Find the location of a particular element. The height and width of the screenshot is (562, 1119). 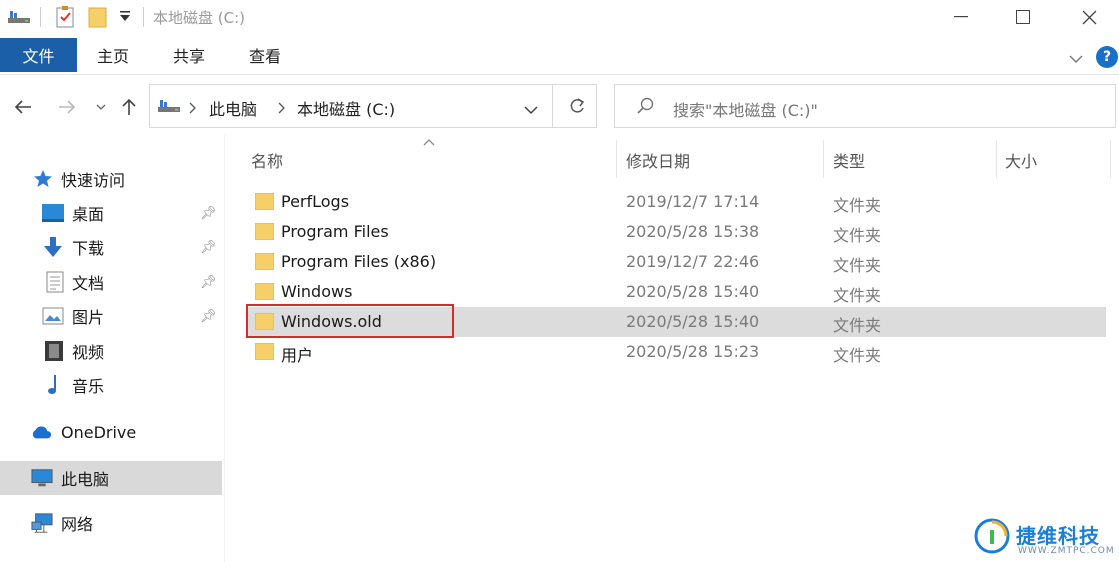

help-icon: ? is located at coordinates (1107, 57).